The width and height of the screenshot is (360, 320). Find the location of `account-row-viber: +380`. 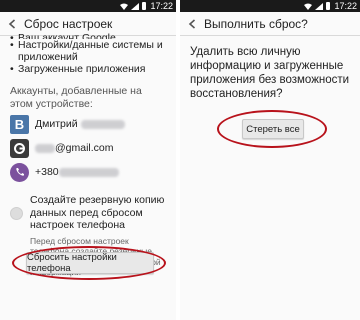

account-row-viber: +380 is located at coordinates (88, 172).